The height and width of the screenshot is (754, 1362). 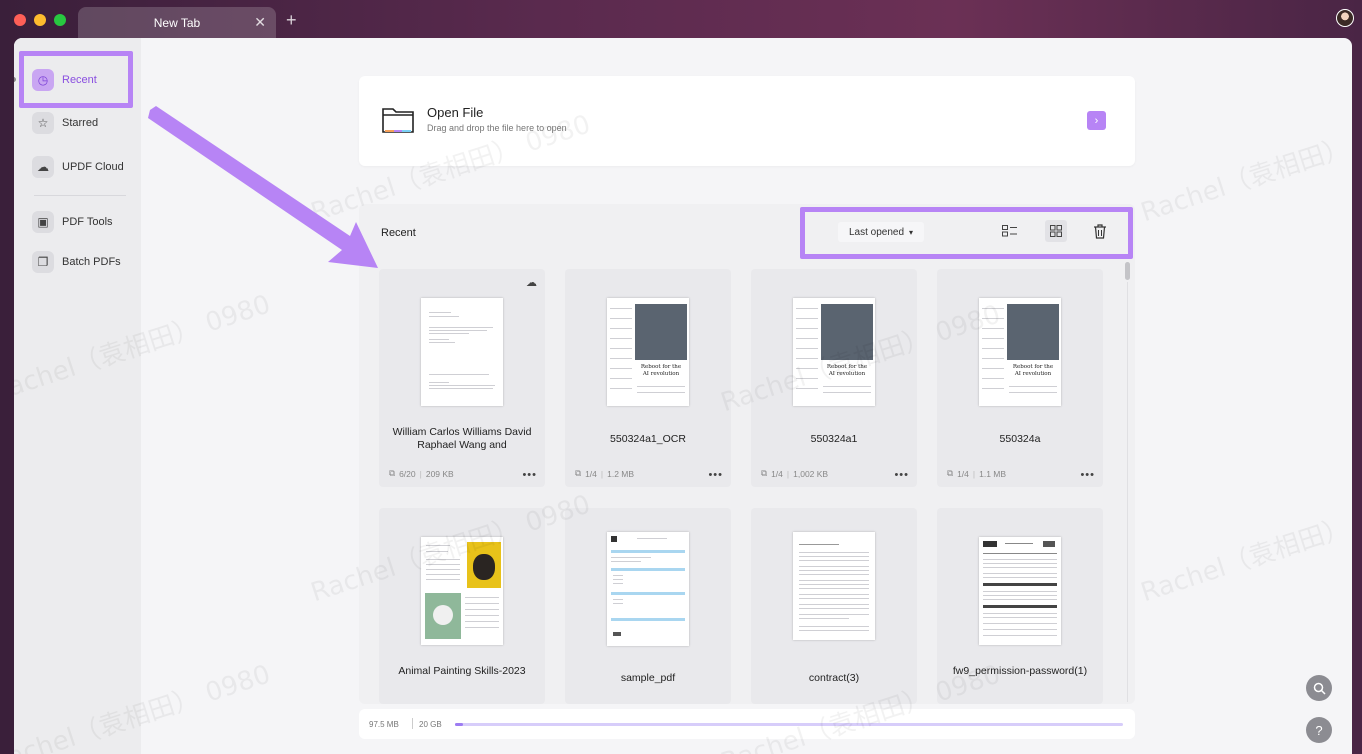 What do you see at coordinates (811, 473) in the screenshot?
I see `file-size: 1,002 KB` at bounding box center [811, 473].